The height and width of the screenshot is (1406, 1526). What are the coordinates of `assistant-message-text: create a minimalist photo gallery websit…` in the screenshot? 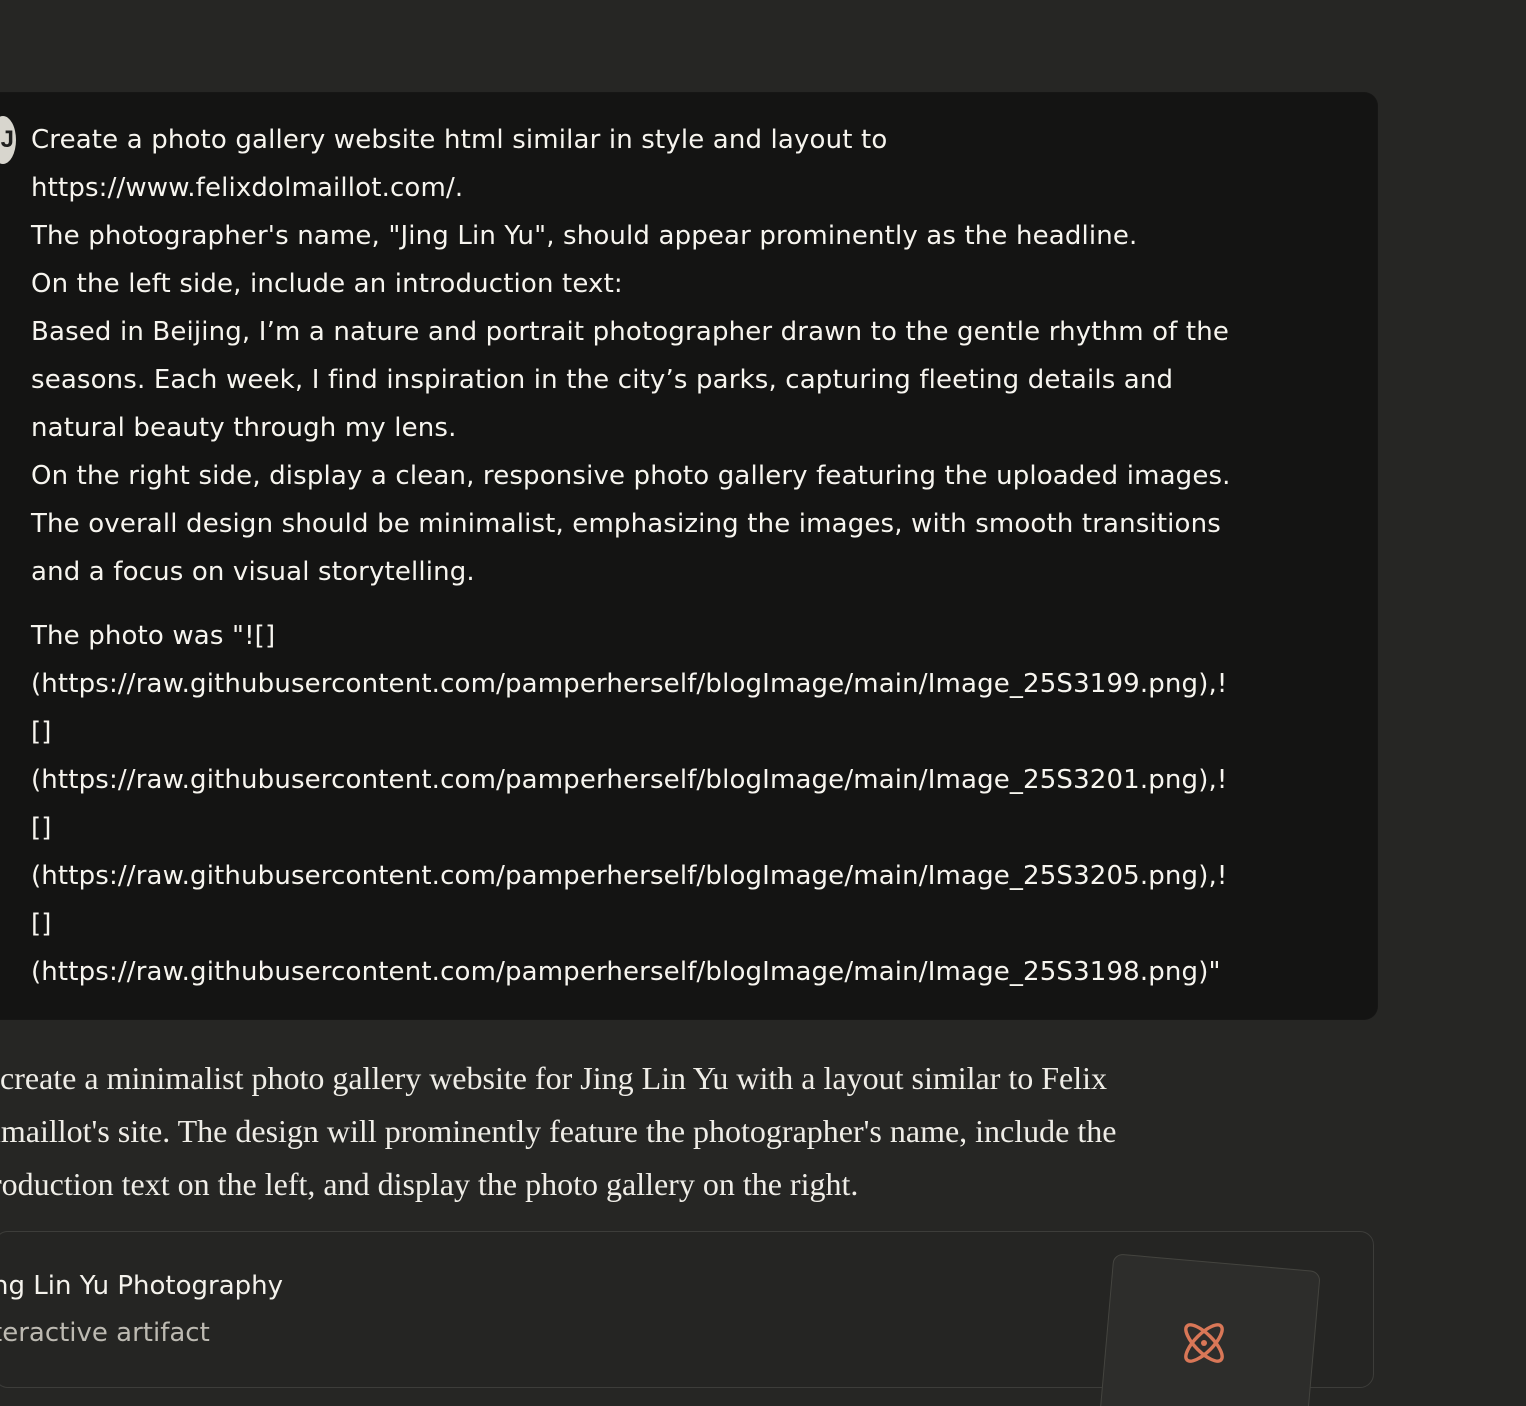 It's located at (691, 1131).